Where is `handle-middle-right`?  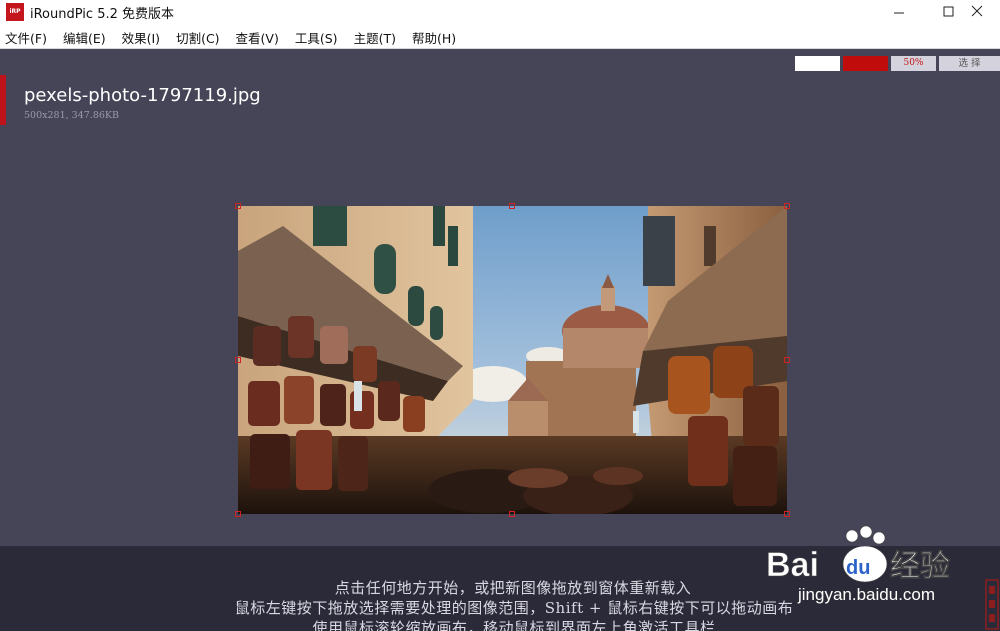
handle-middle-right is located at coordinates (787, 360).